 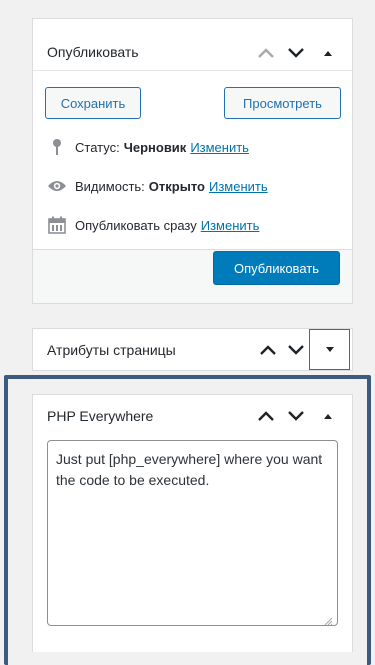 What do you see at coordinates (93, 103) in the screenshot?
I see `save-draft-button: Сохранить` at bounding box center [93, 103].